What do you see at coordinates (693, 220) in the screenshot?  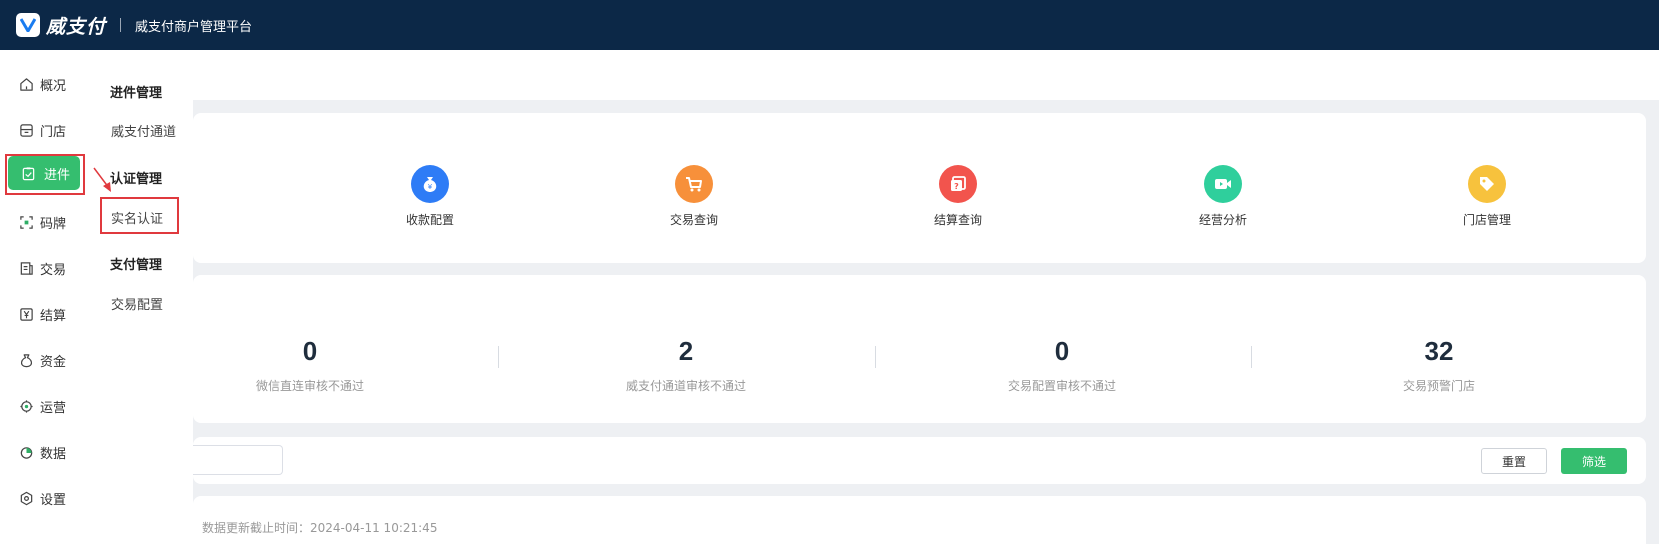 I see `quick-action-label: 交易查询` at bounding box center [693, 220].